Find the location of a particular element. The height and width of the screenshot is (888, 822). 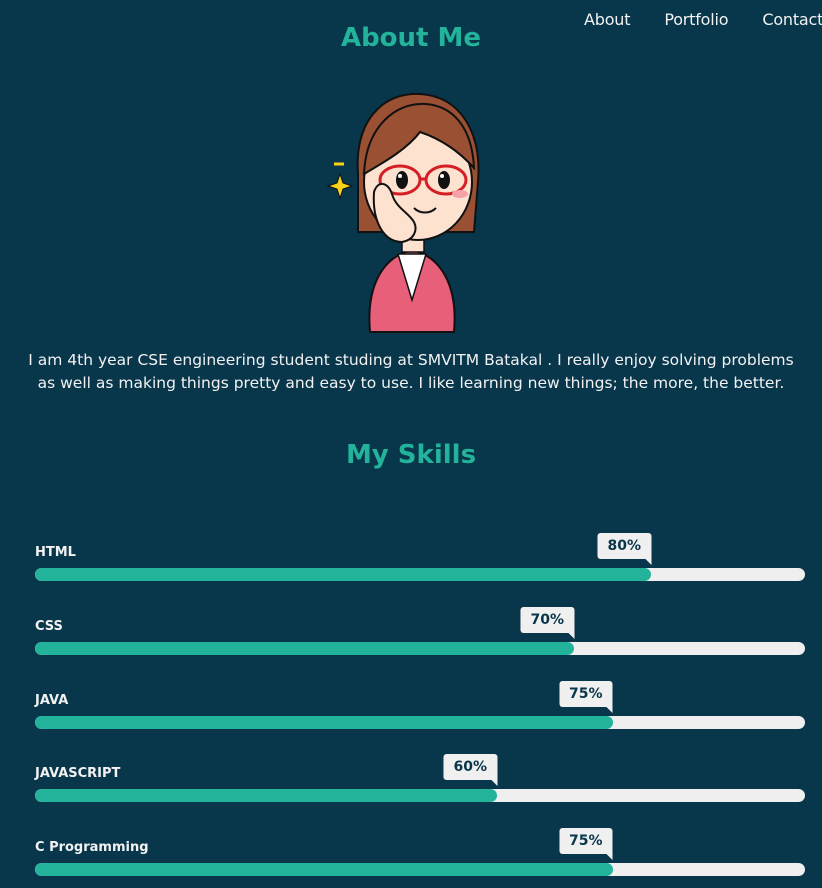

skill-name: CSS is located at coordinates (49, 626).